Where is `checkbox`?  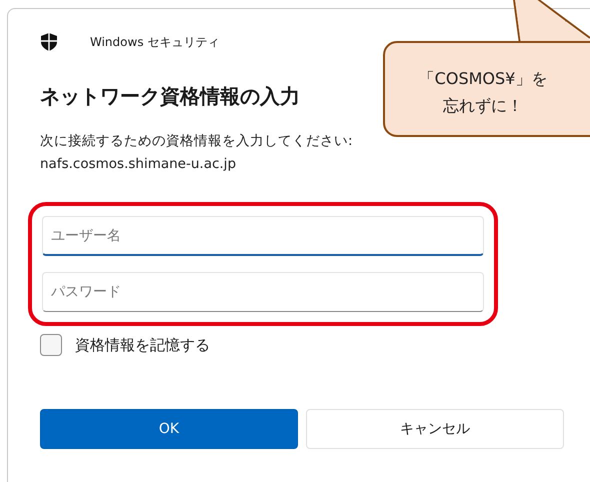 checkbox is located at coordinates (51, 345).